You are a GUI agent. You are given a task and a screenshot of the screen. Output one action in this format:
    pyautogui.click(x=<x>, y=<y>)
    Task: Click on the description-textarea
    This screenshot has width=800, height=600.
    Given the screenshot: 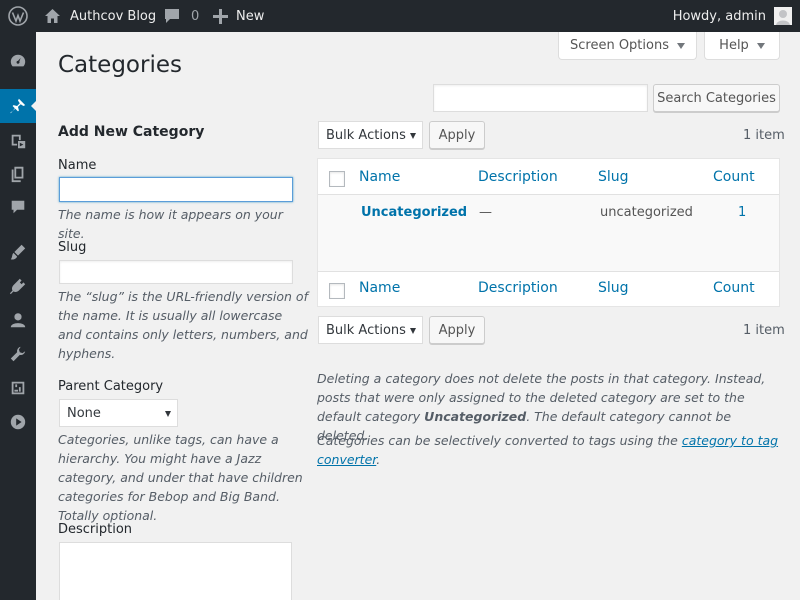 What is the action you would take?
    pyautogui.click(x=175, y=571)
    